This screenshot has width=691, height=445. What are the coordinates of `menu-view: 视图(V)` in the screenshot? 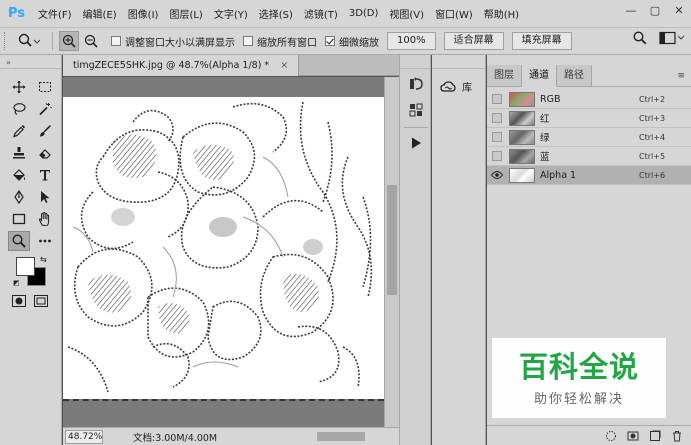 It's located at (406, 13).